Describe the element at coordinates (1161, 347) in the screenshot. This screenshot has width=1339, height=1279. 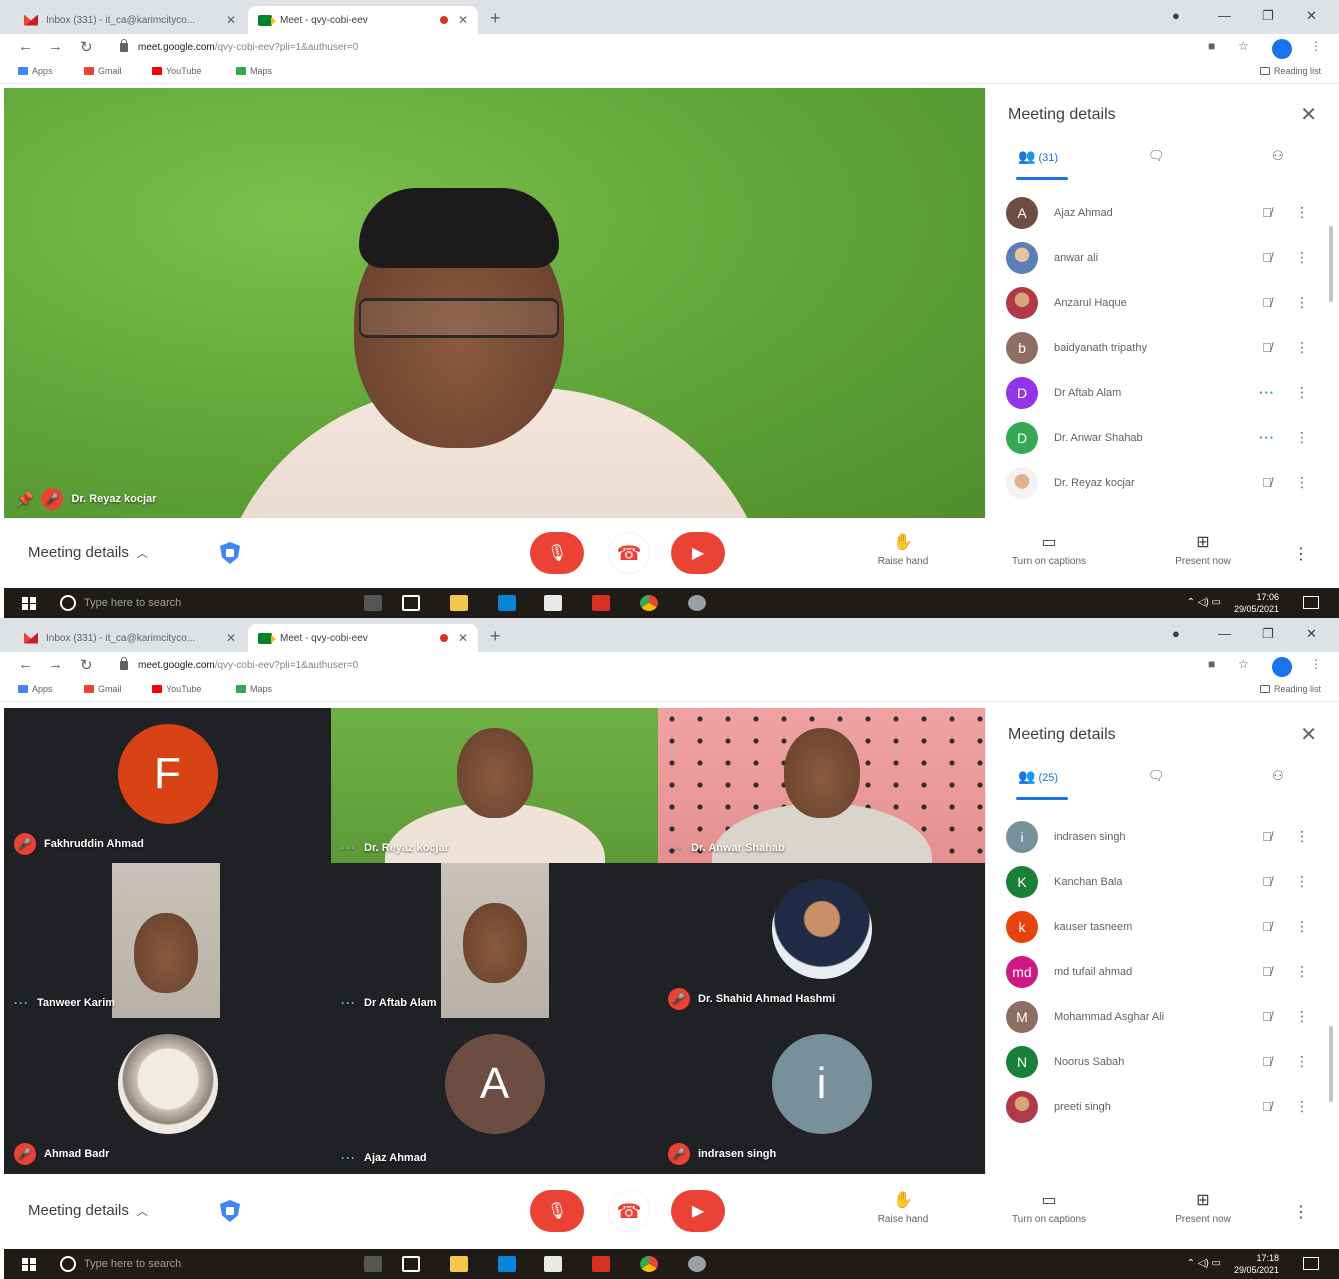
I see `participant-row: b baidyanath tripathy 🎙̸ ⋮` at that location.